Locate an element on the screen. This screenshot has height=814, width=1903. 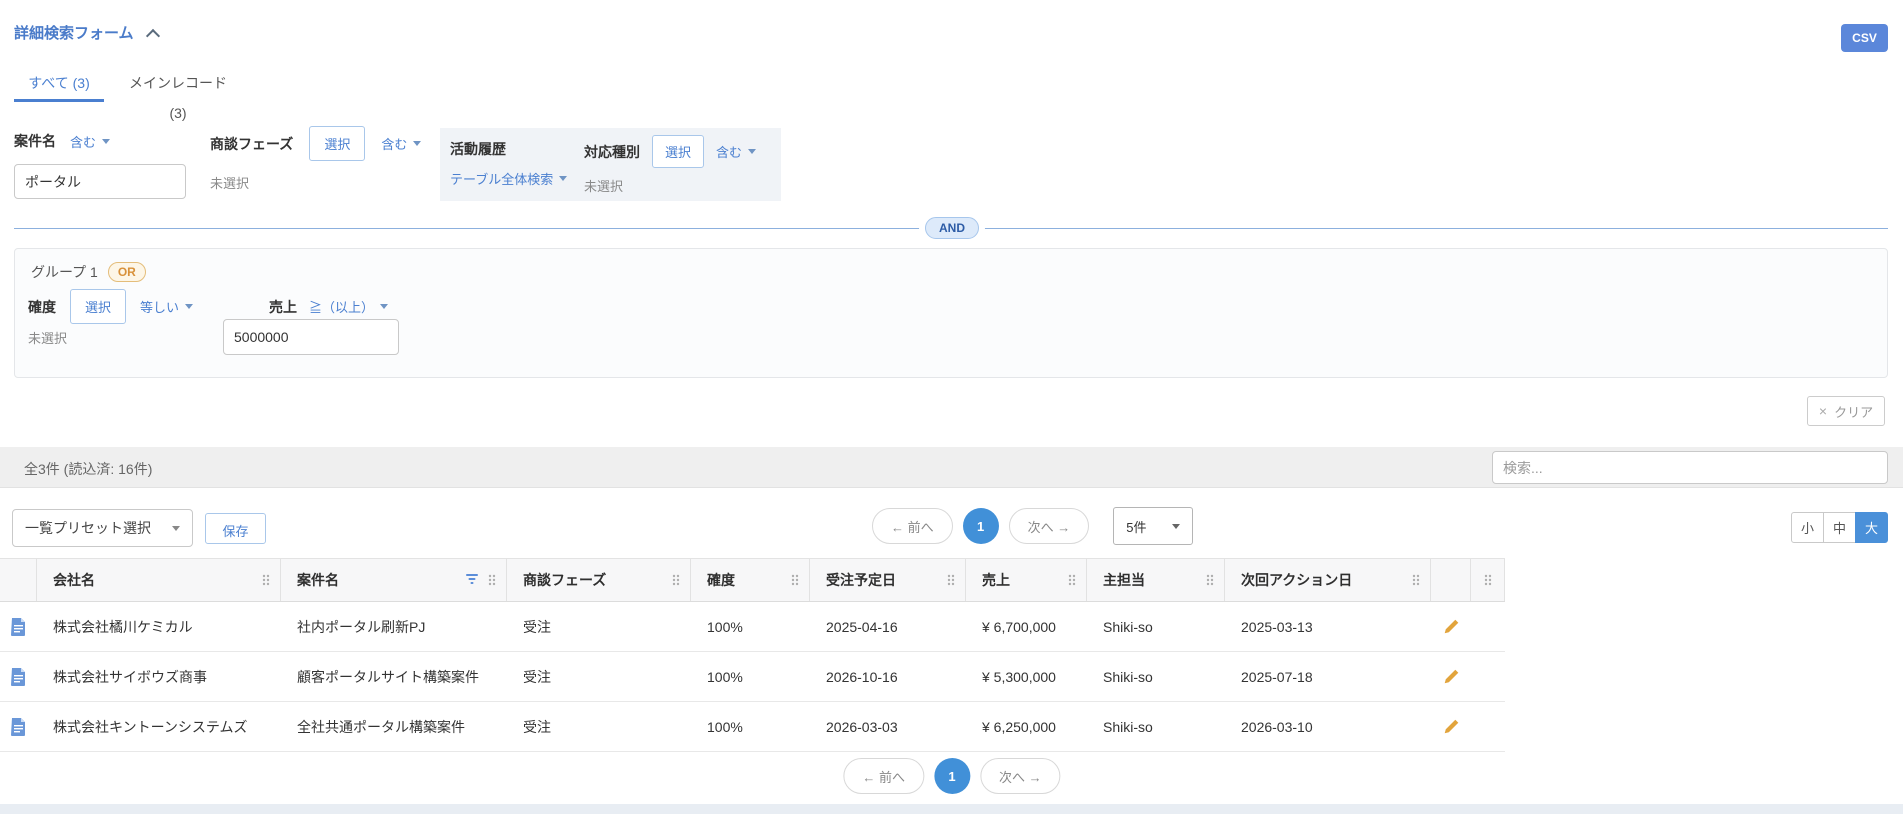
response-type-operator-dropdown: 含む is located at coordinates (736, 151).